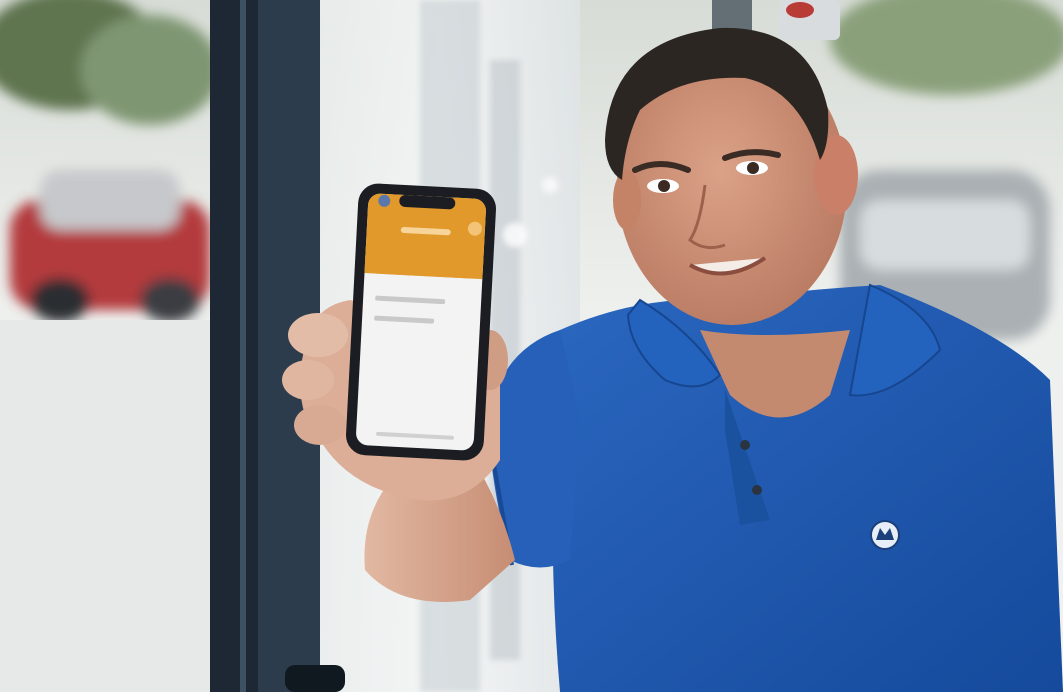 The height and width of the screenshot is (692, 1063). Describe the element at coordinates (421, 322) in the screenshot. I see `smartphone` at that location.